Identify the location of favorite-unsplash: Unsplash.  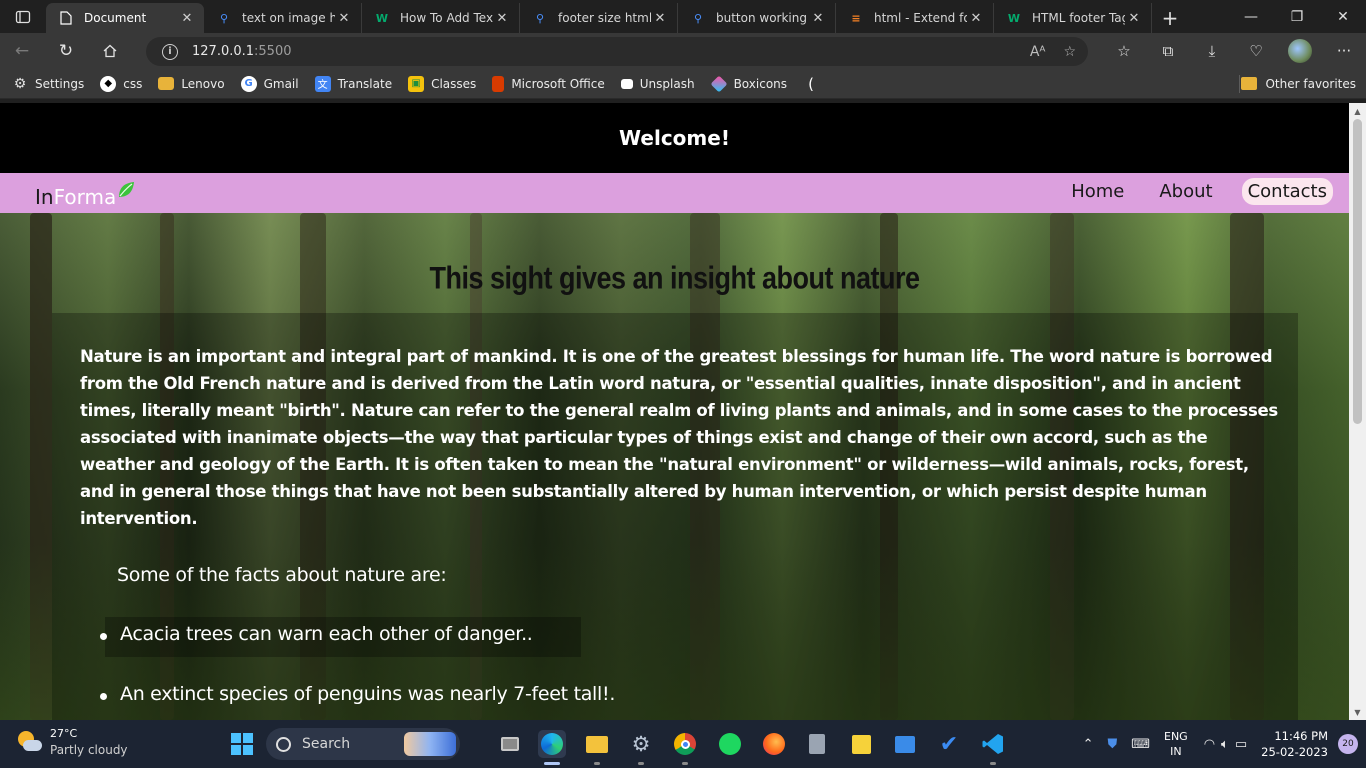
(657, 84).